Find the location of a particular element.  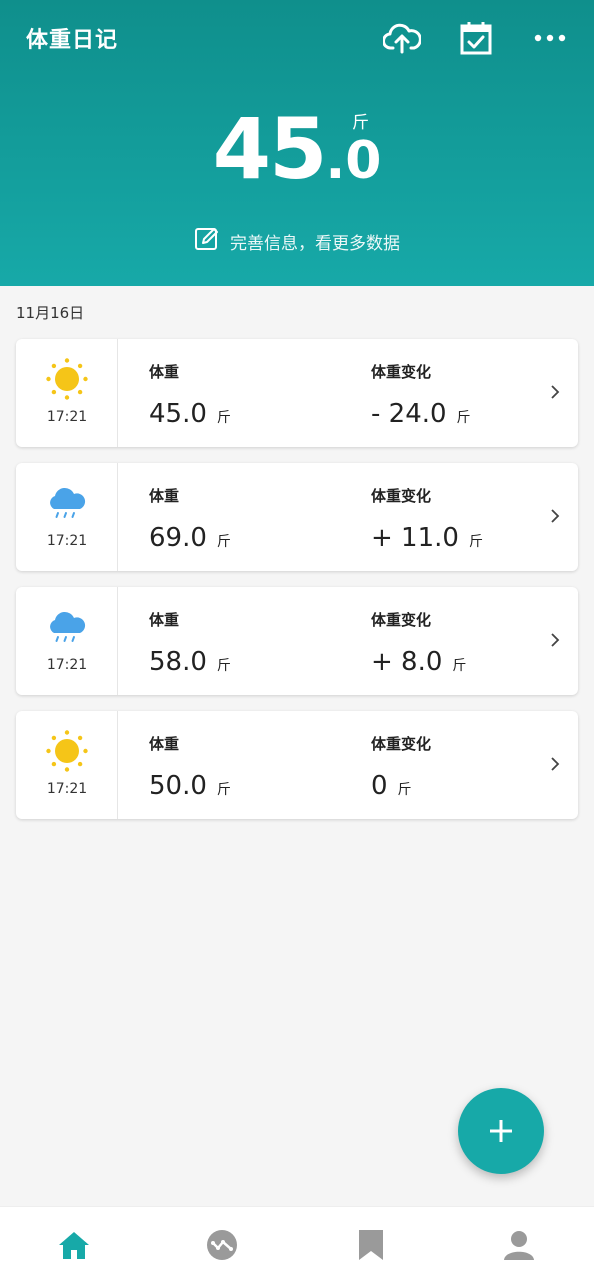

home-icon is located at coordinates (74, 1245).